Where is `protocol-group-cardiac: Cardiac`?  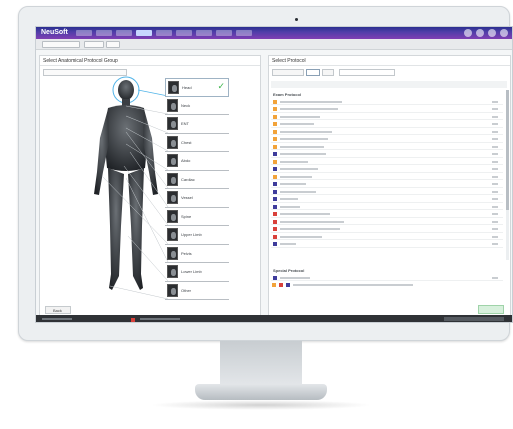
protocol-group-cardiac: Cardiac is located at coordinates (197, 180).